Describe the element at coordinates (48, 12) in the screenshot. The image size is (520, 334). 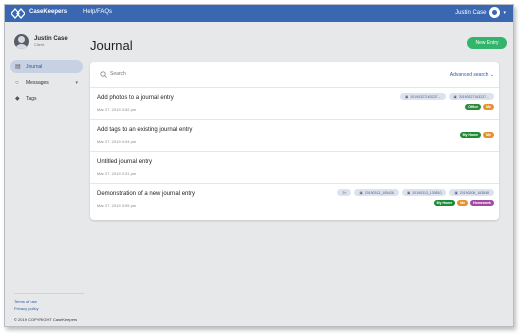
I see `brand-name: CaseKeepers` at that location.